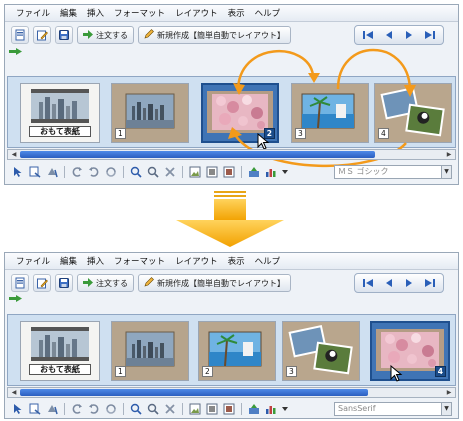  I want to click on font-select: ＭＳ ゴシック ▼, so click(393, 172).